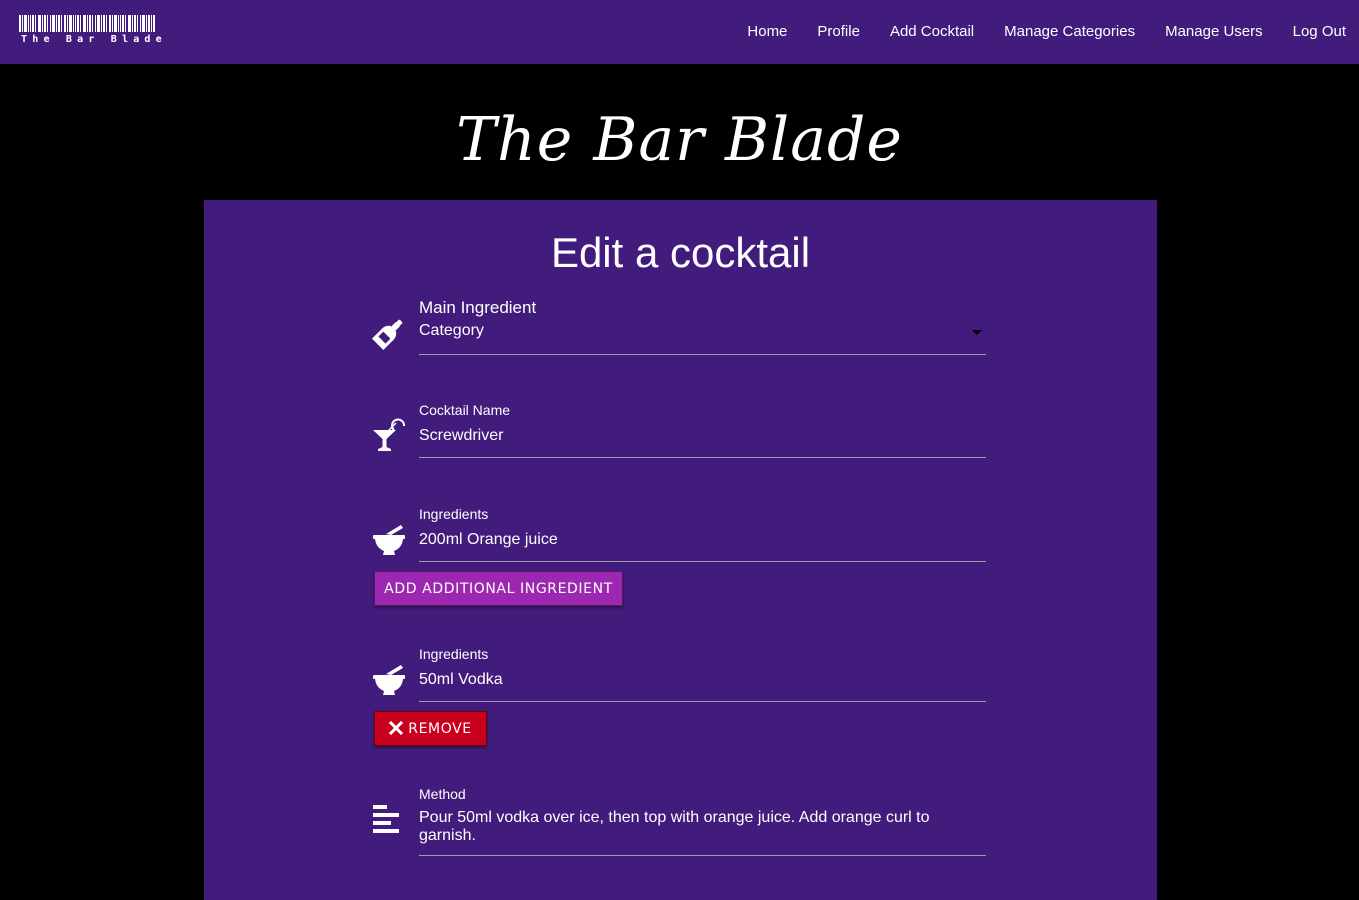 This screenshot has width=1359, height=900. I want to click on align-left-icon, so click(386, 819).